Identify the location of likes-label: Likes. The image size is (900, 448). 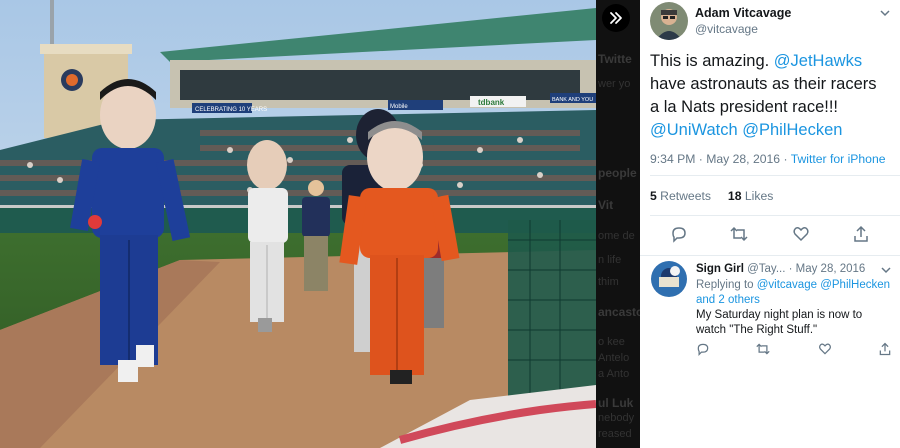
(757, 196).